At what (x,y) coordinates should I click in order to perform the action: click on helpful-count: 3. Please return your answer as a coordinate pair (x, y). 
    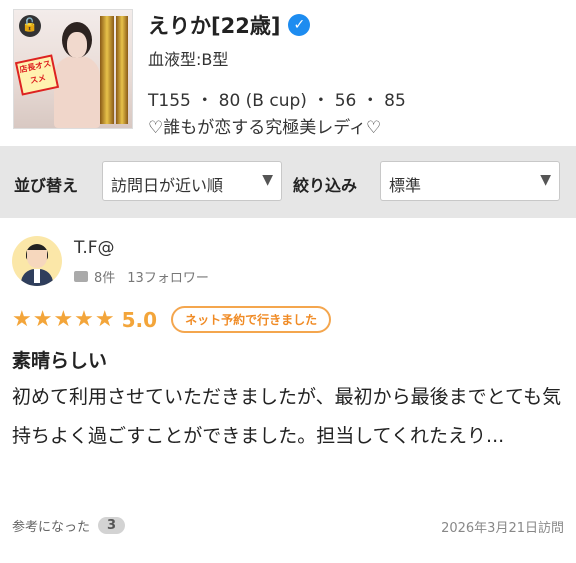
    Looking at the image, I should click on (112, 525).